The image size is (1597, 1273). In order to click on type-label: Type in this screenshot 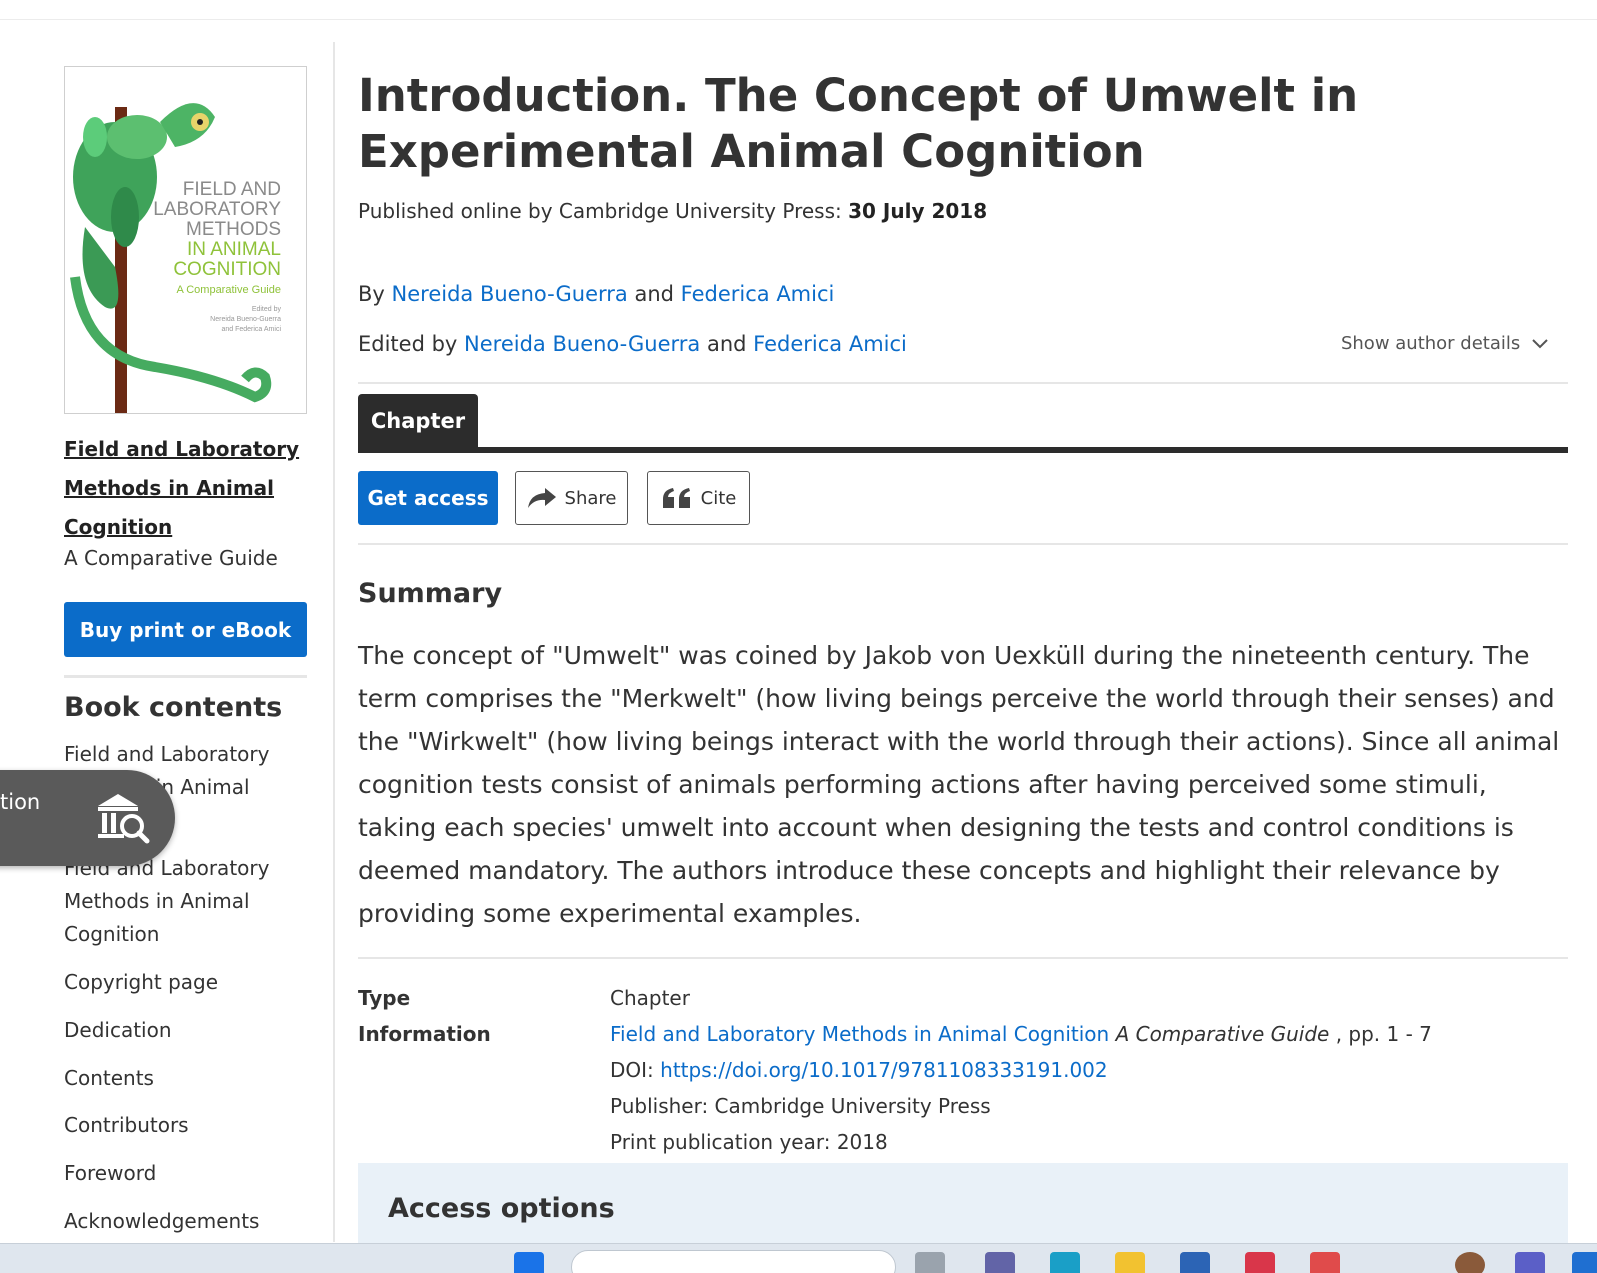, I will do `click(384, 998)`.